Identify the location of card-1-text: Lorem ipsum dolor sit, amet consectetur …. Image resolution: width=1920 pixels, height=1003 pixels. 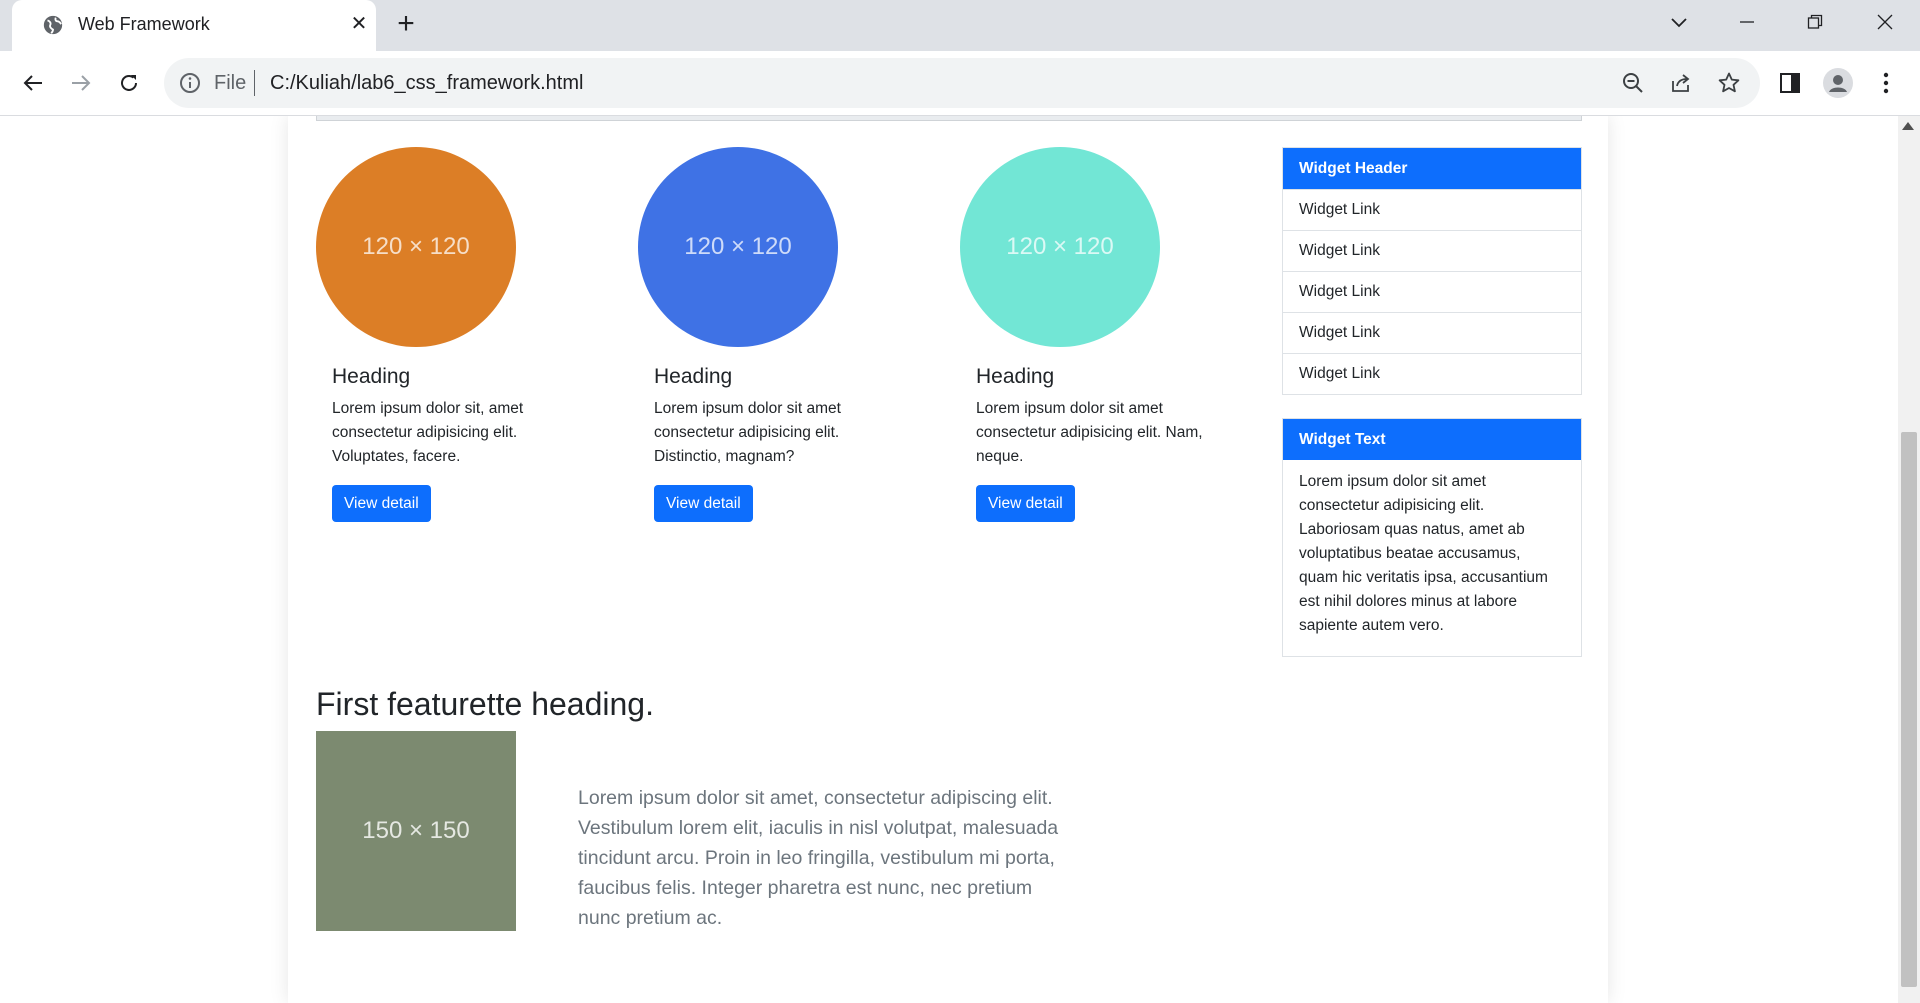
(428, 432).